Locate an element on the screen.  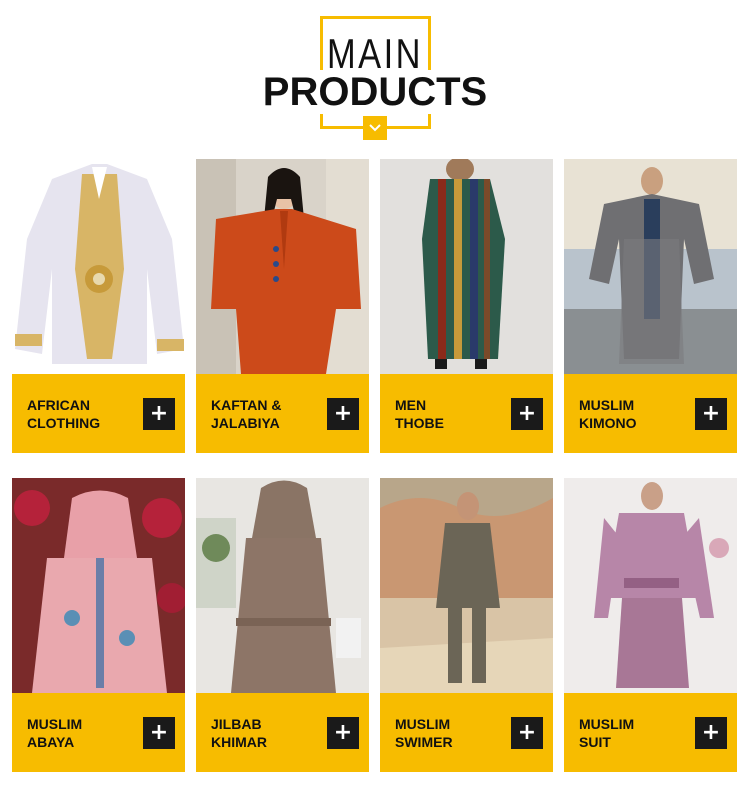
product-card-african-clothing: AFRICAN CLOTHING + is located at coordinates (98, 306).